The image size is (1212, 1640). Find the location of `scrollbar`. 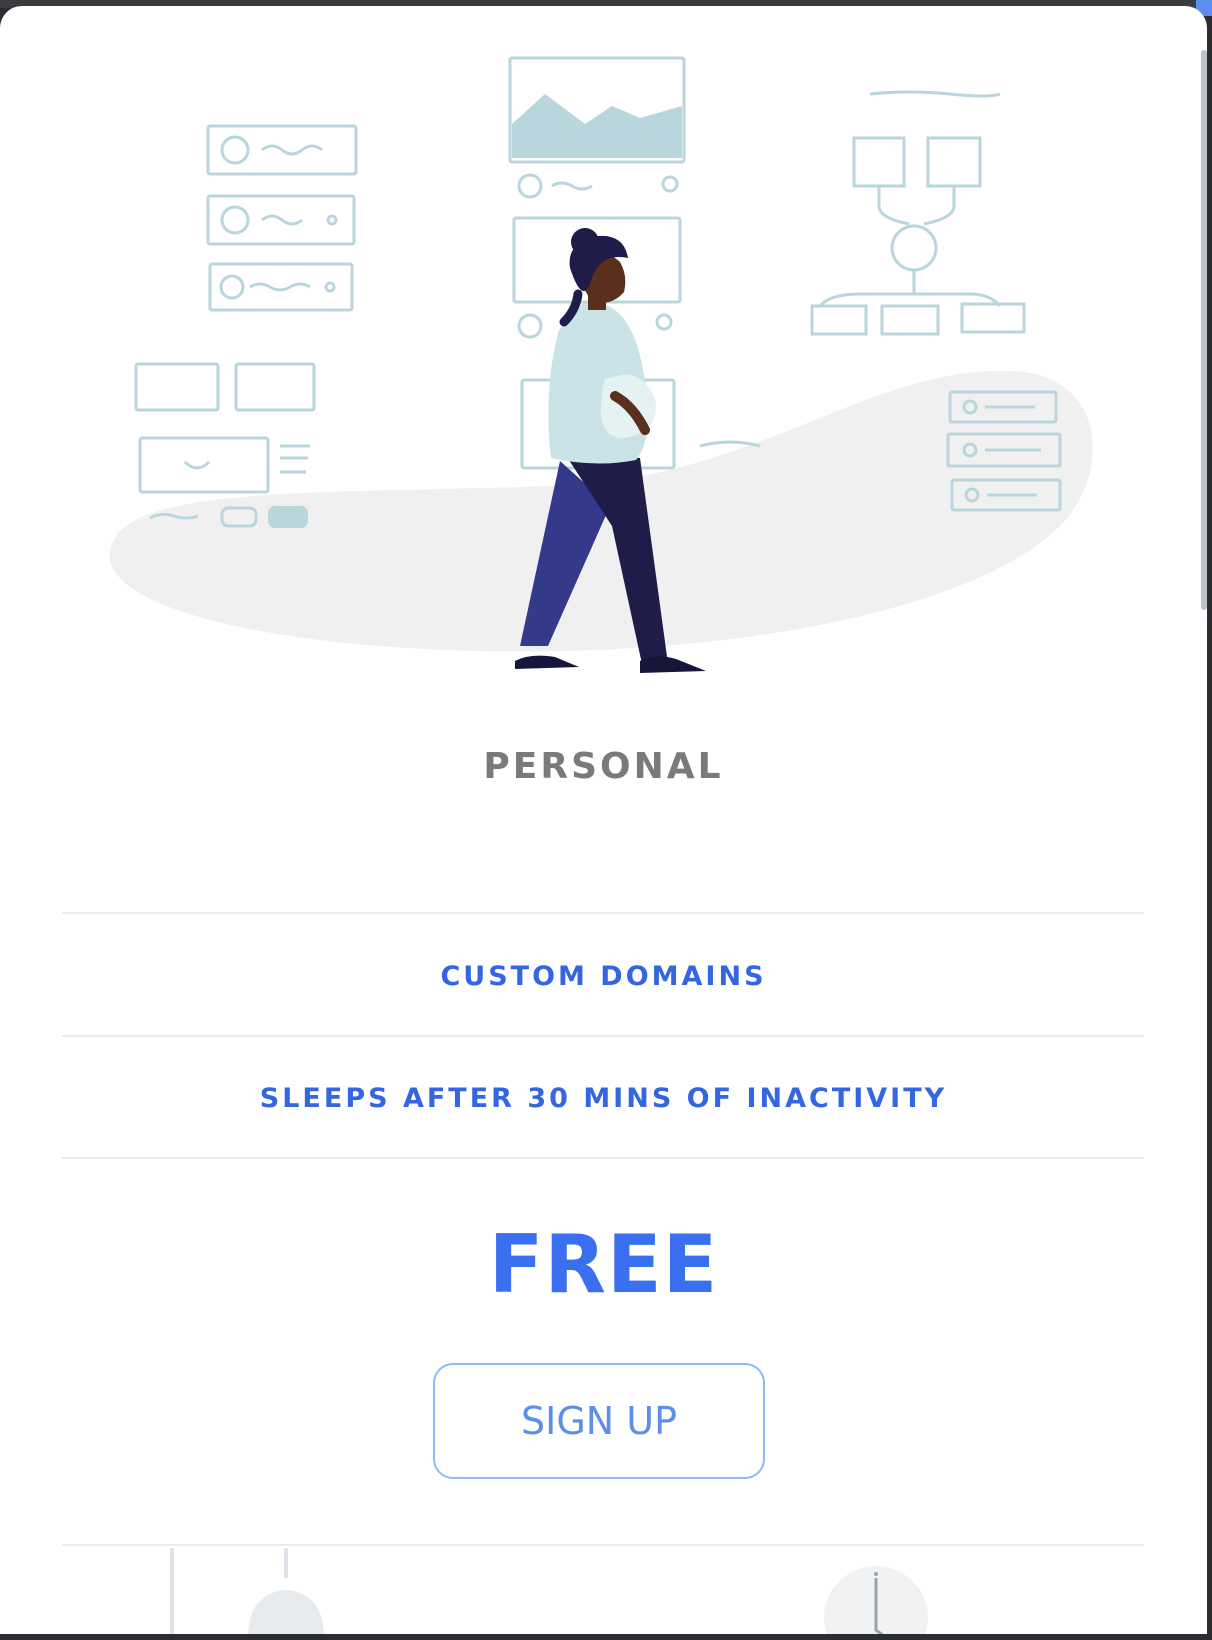

scrollbar is located at coordinates (1204, 330).